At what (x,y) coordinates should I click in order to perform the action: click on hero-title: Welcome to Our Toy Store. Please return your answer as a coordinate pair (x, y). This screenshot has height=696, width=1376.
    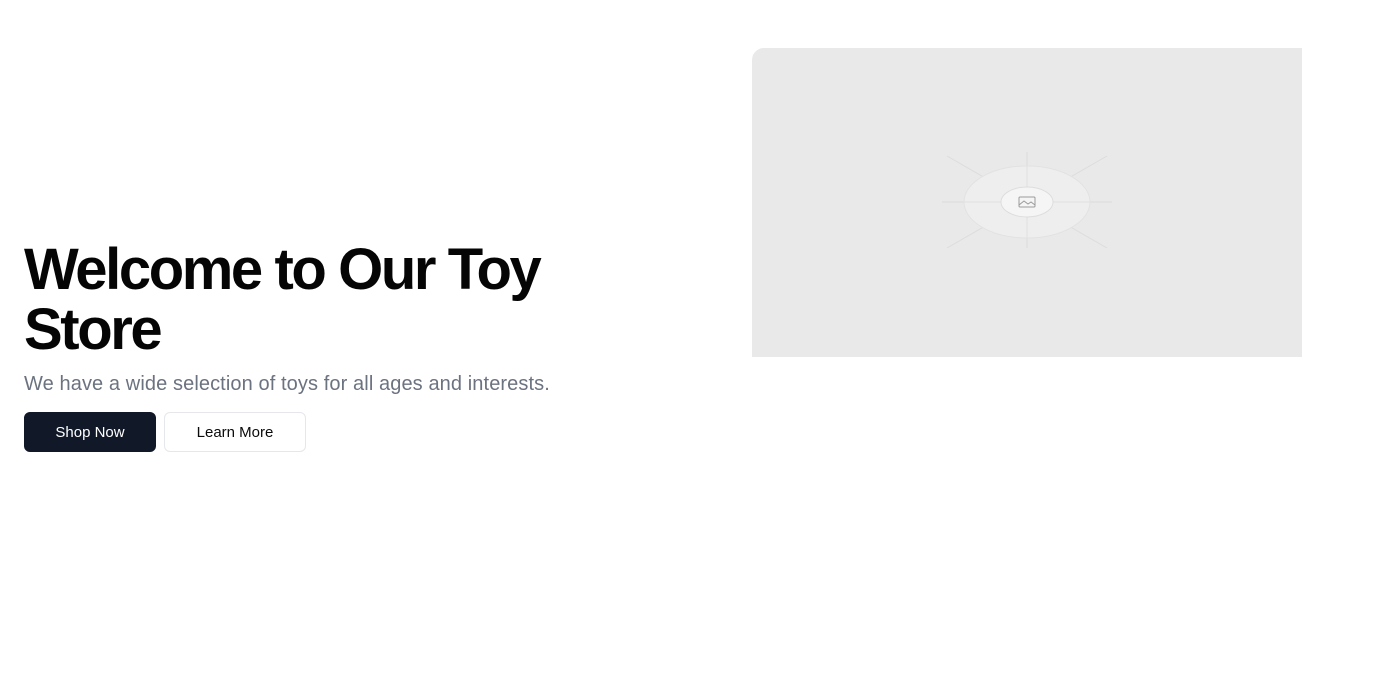
    Looking at the image, I should click on (283, 299).